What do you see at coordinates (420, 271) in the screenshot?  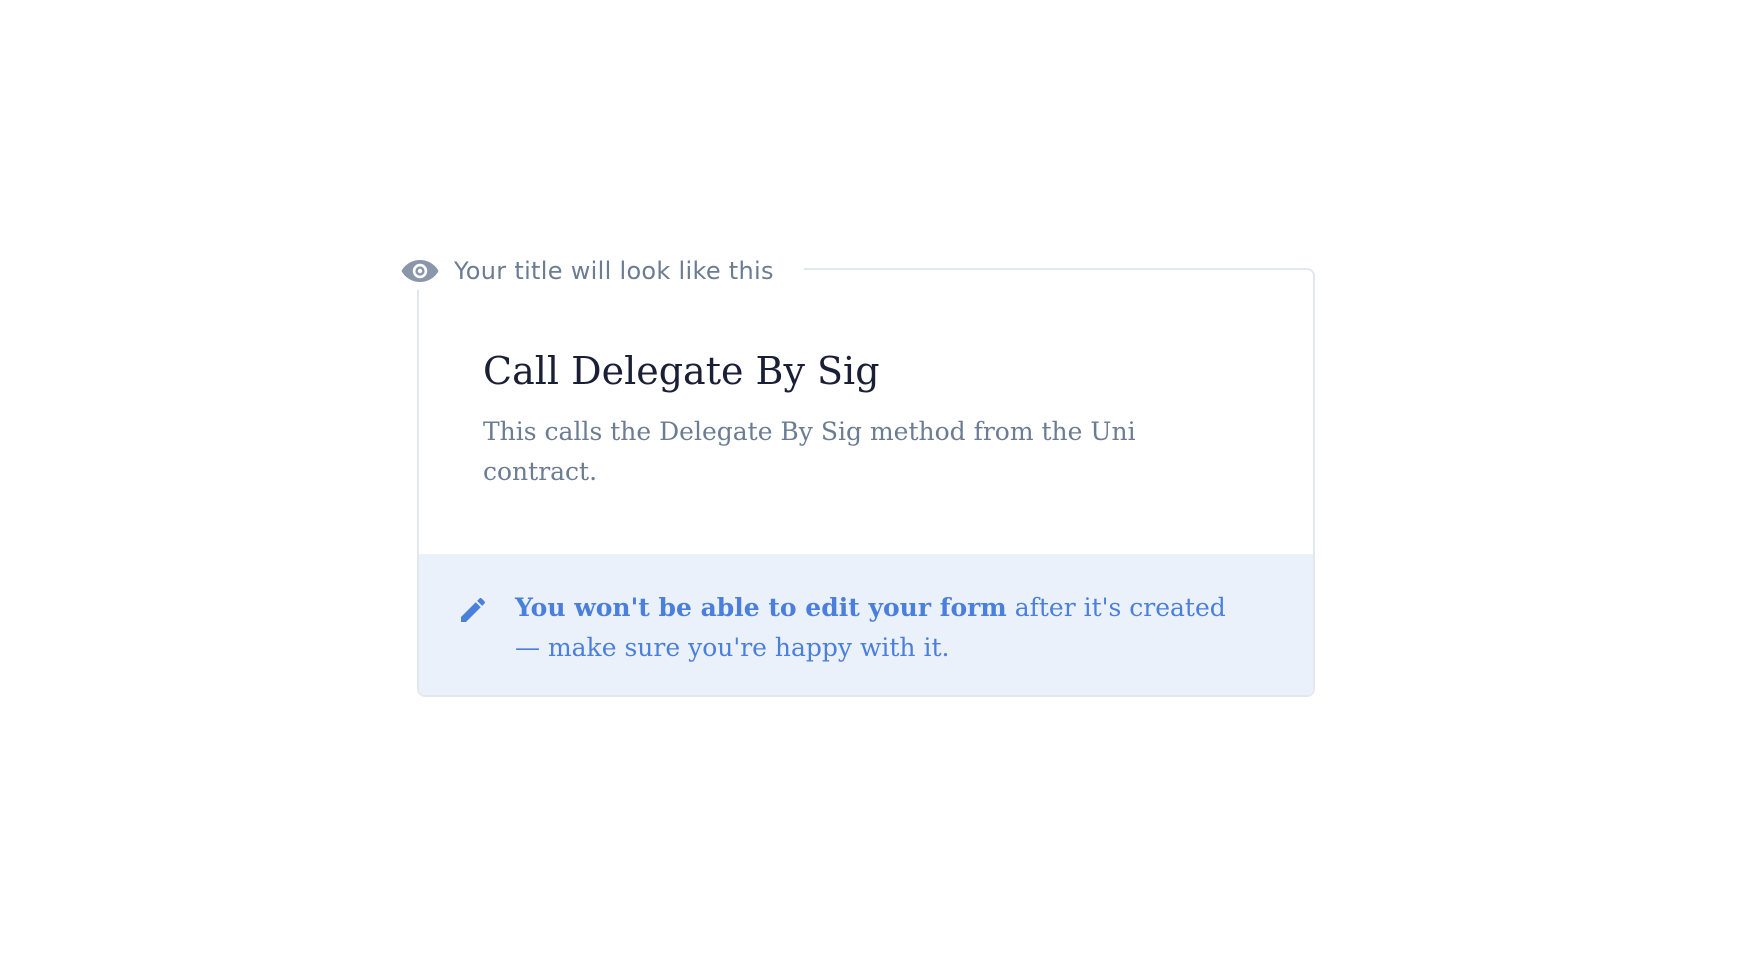 I see `eye-icon` at bounding box center [420, 271].